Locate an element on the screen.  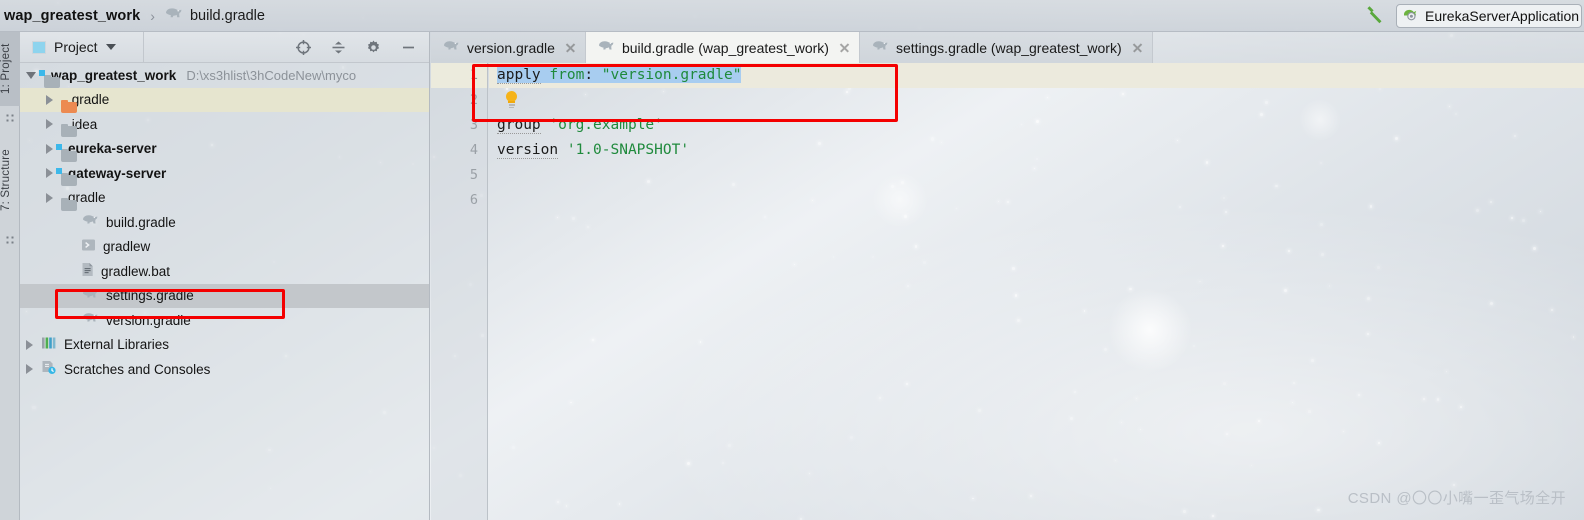
breadcrumb-file: build.gradle is located at coordinates (227, 16).